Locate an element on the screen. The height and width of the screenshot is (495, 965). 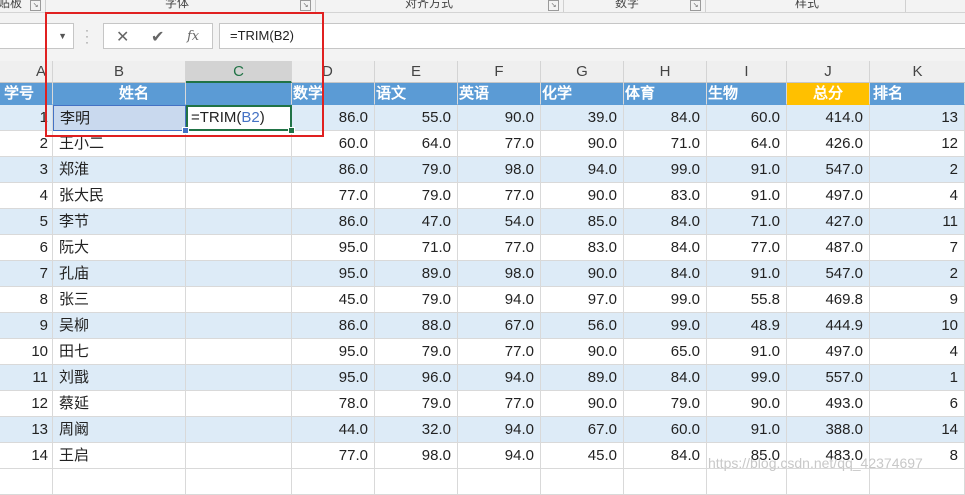
column-header-e: E is located at coordinates (416, 72).